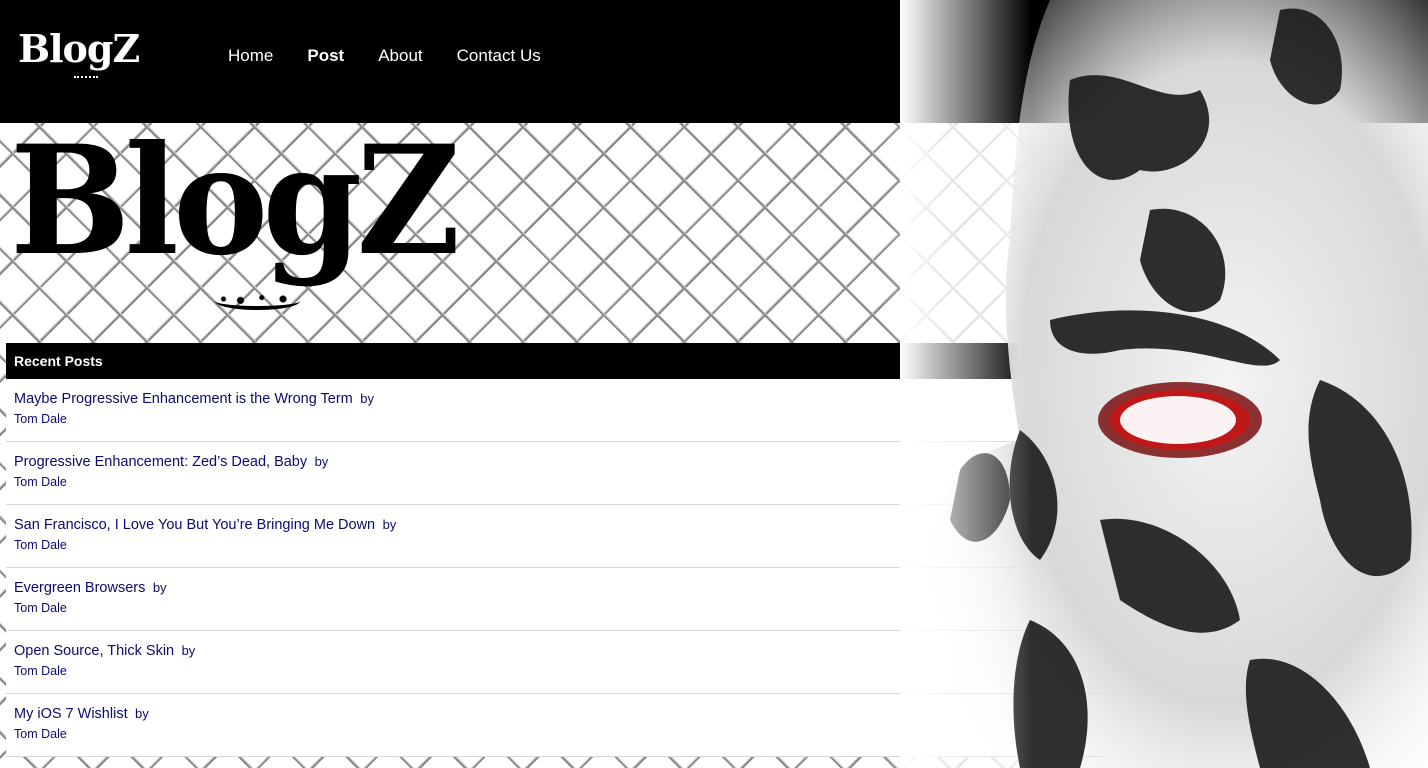 The height and width of the screenshot is (768, 1428). What do you see at coordinates (79, 588) in the screenshot?
I see `post-title-link: Evergreen Browsers` at bounding box center [79, 588].